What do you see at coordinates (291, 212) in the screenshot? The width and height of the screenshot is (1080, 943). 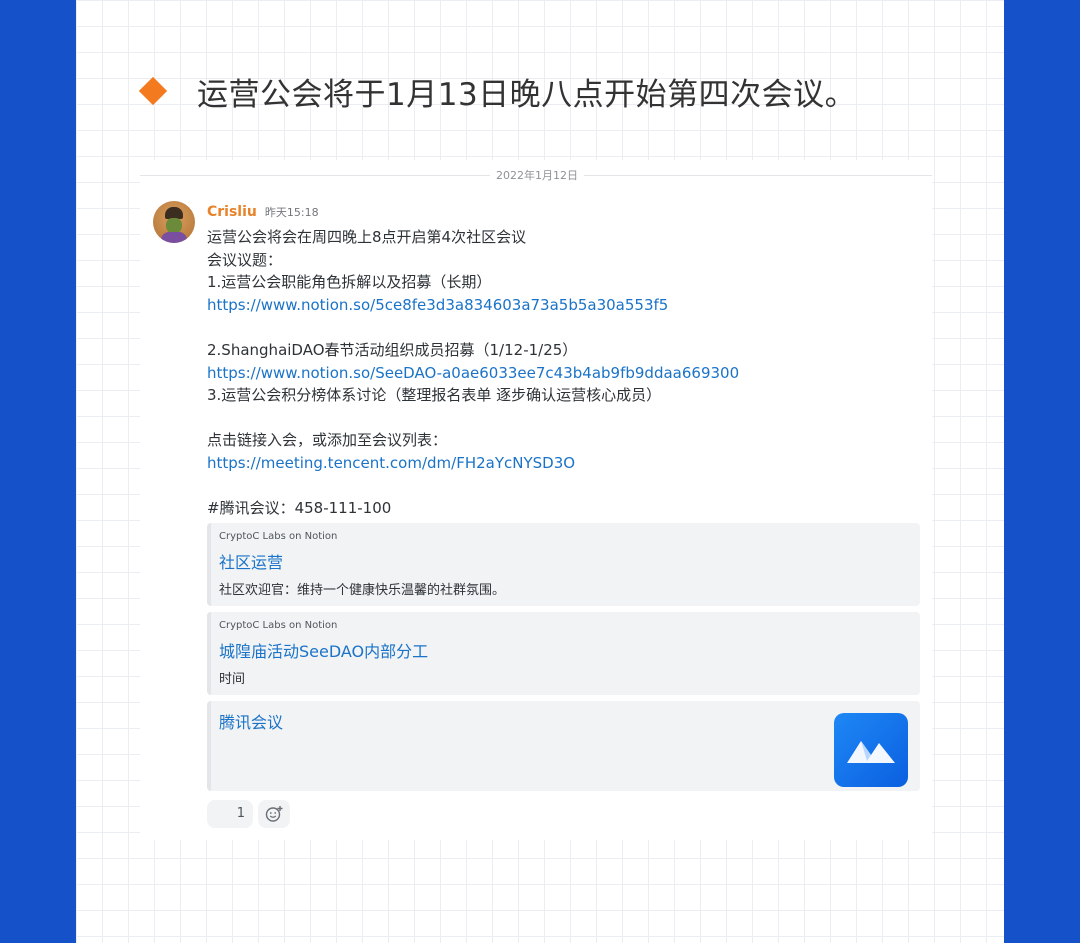 I see `message-timestamp: 昨天15:18` at bounding box center [291, 212].